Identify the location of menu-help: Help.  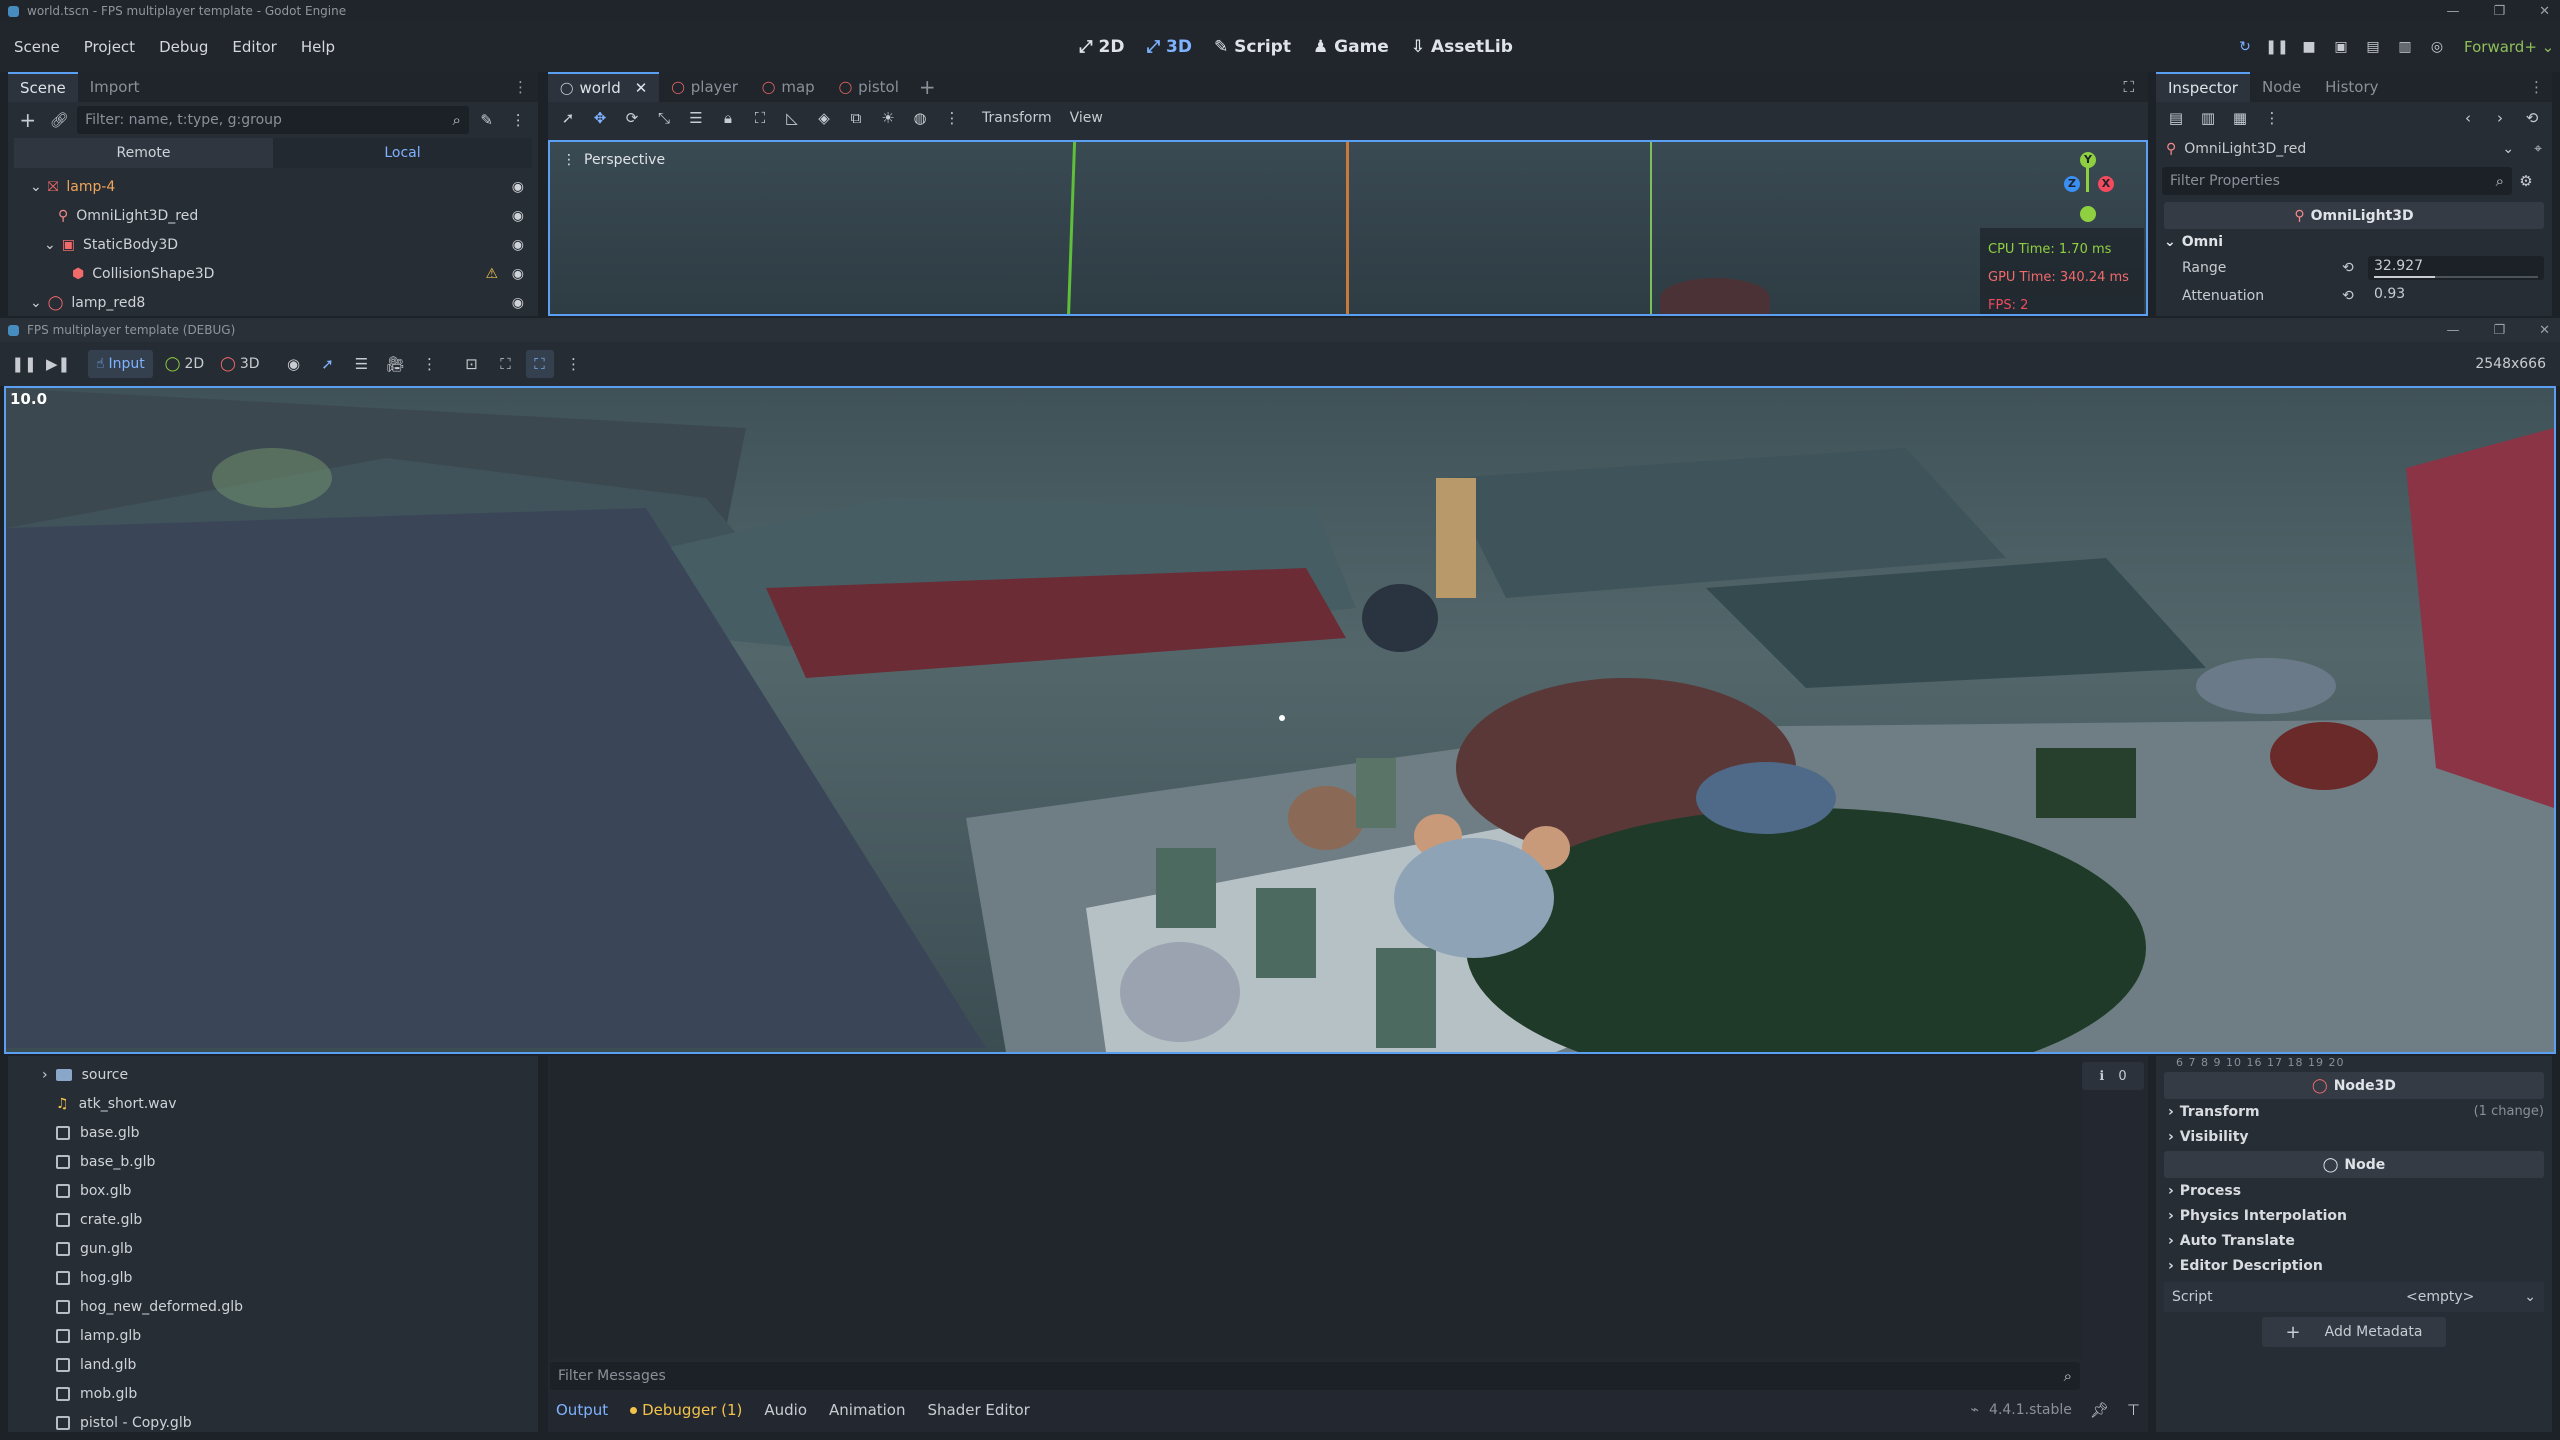
(318, 47).